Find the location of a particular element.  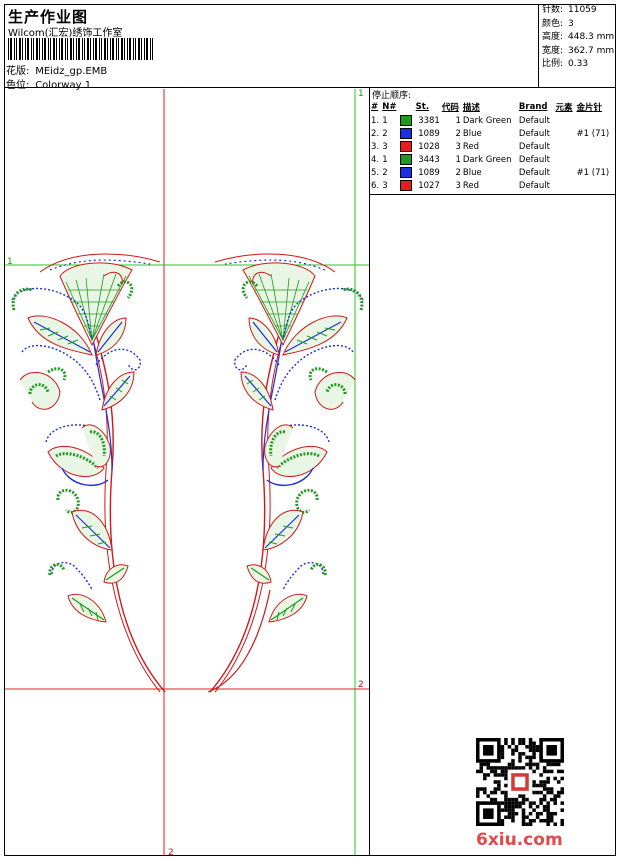

table-row: 3. 3 1028 3 Red Default is located at coordinates (492, 146).